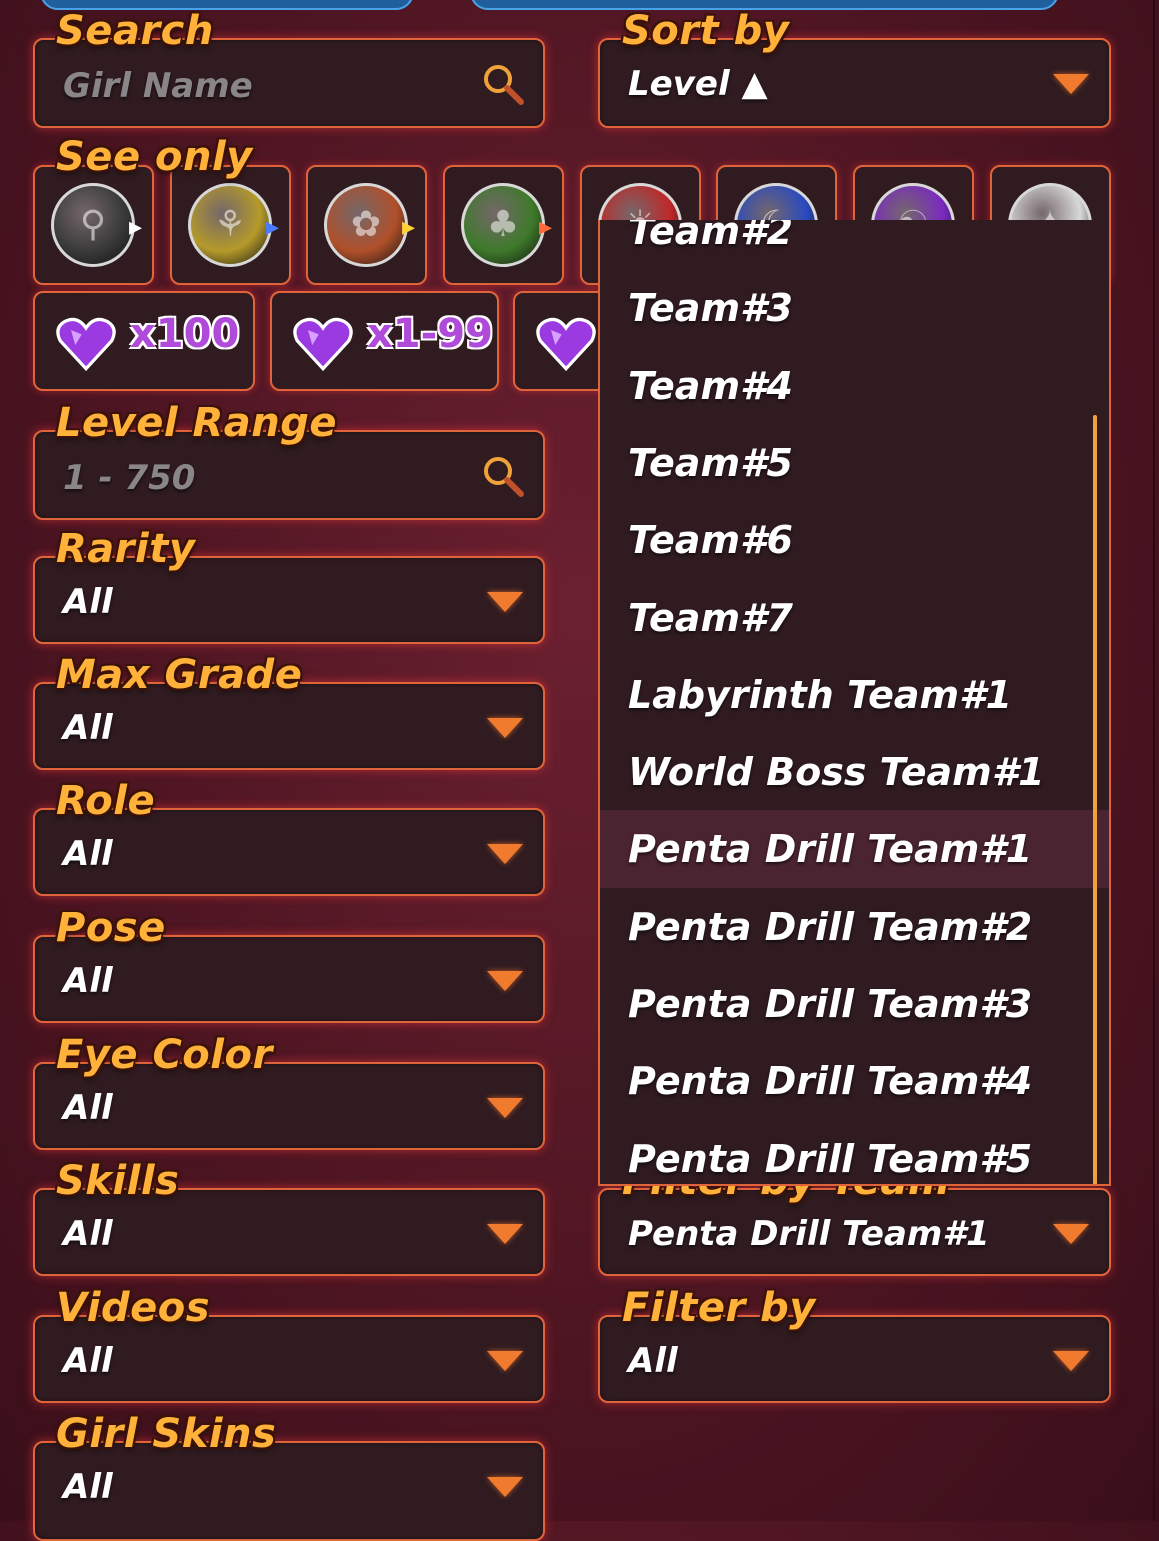  Describe the element at coordinates (158, 86) in the screenshot. I see `search-placeholder: Girl Name` at that location.